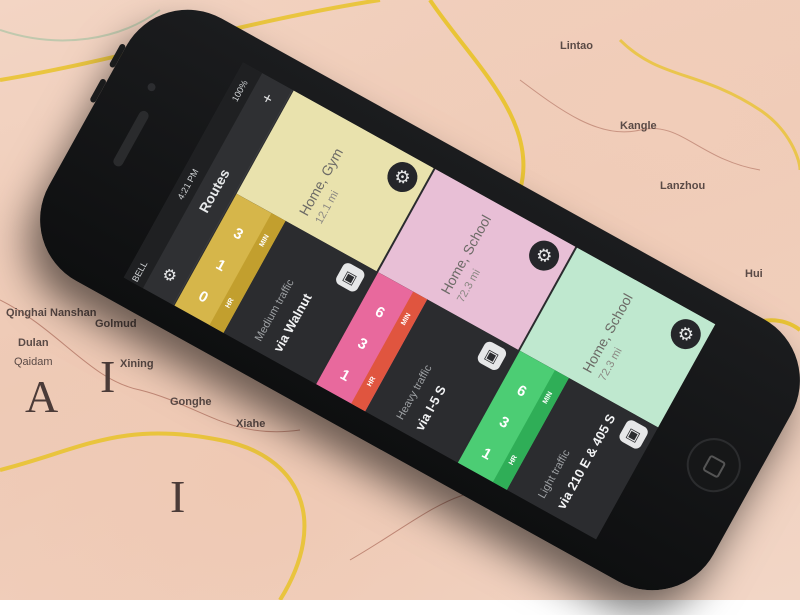 The image size is (800, 615). I want to click on map-label: Qaidam, so click(33, 362).